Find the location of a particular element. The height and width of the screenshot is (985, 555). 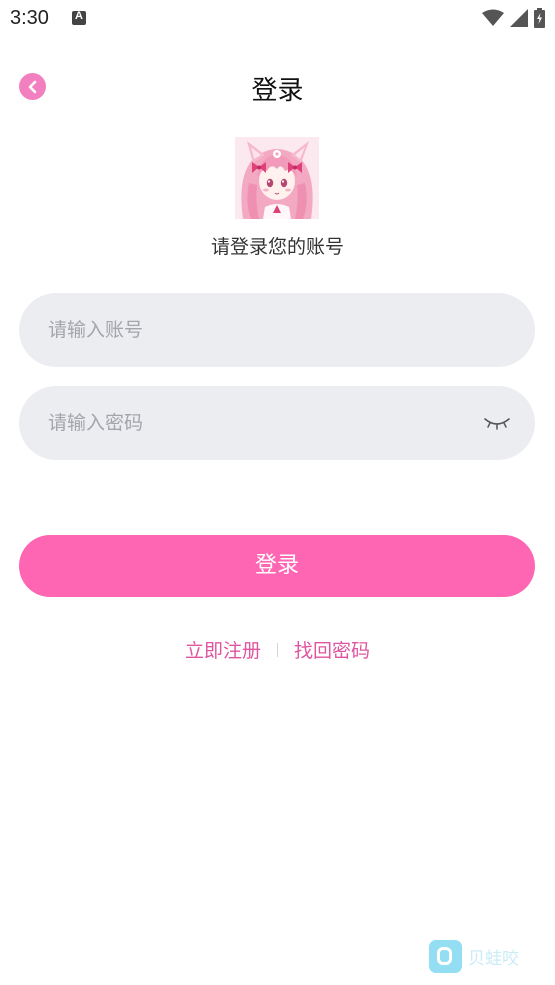

status-indicators is located at coordinates (513, 18).